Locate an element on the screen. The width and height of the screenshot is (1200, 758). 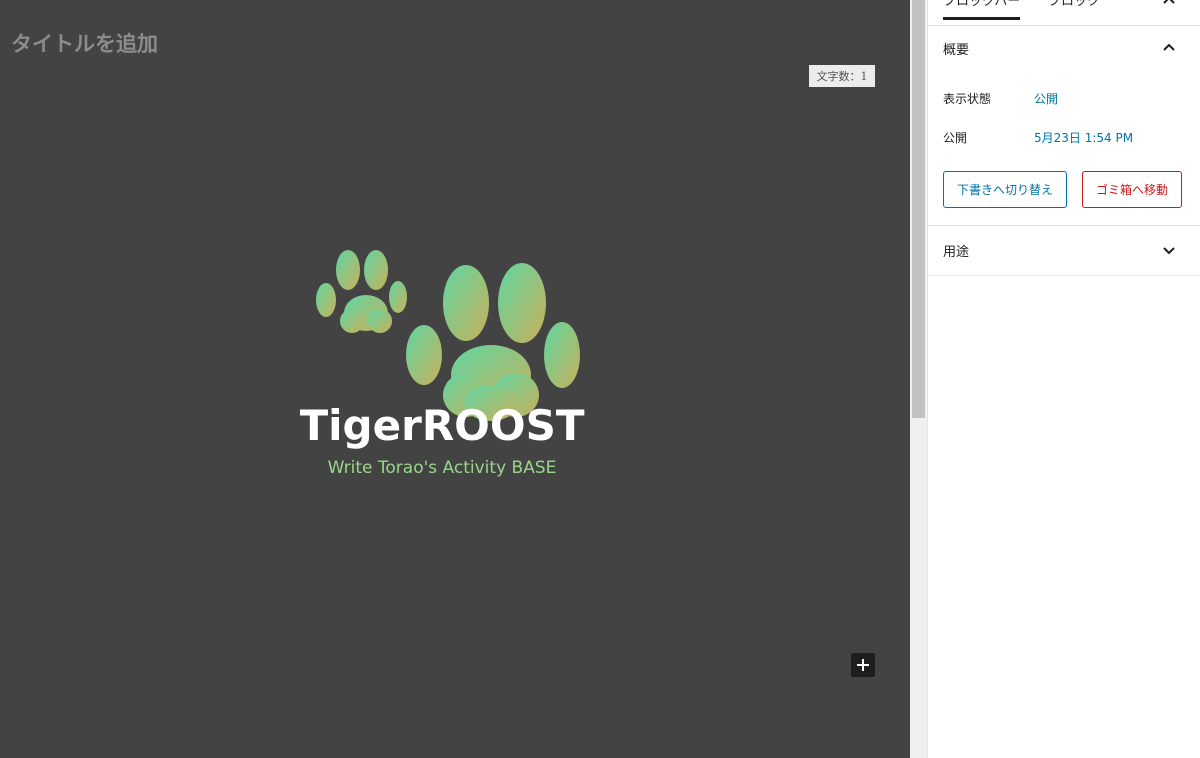
post-title-input: タイトルを追加 is located at coordinates (84, 43).